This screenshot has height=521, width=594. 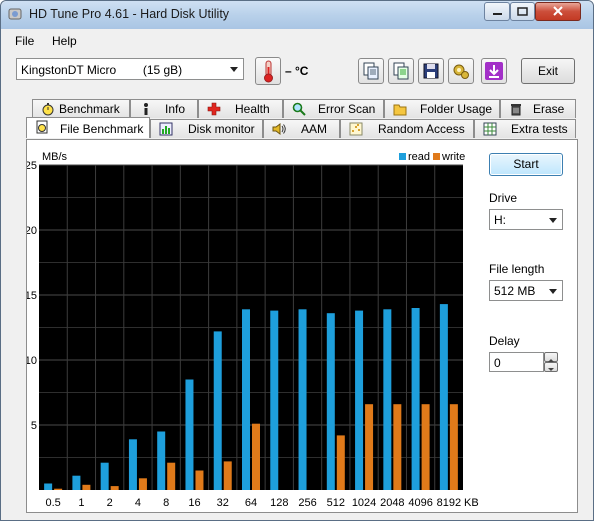 I want to click on tab-health: Health, so click(x=240, y=108).